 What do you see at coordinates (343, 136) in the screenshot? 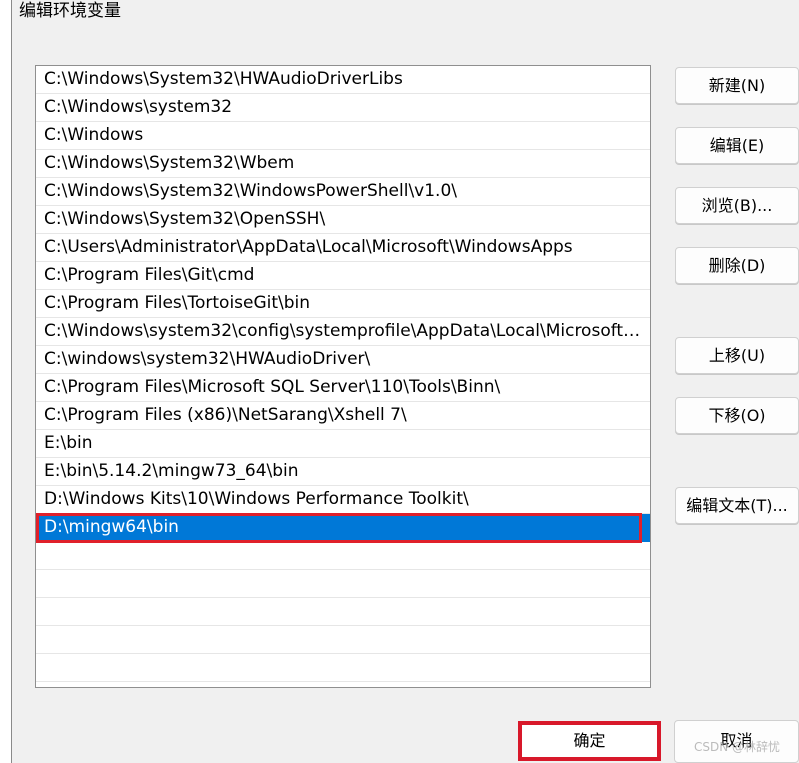
I see `path-list-item: C:\Windows` at bounding box center [343, 136].